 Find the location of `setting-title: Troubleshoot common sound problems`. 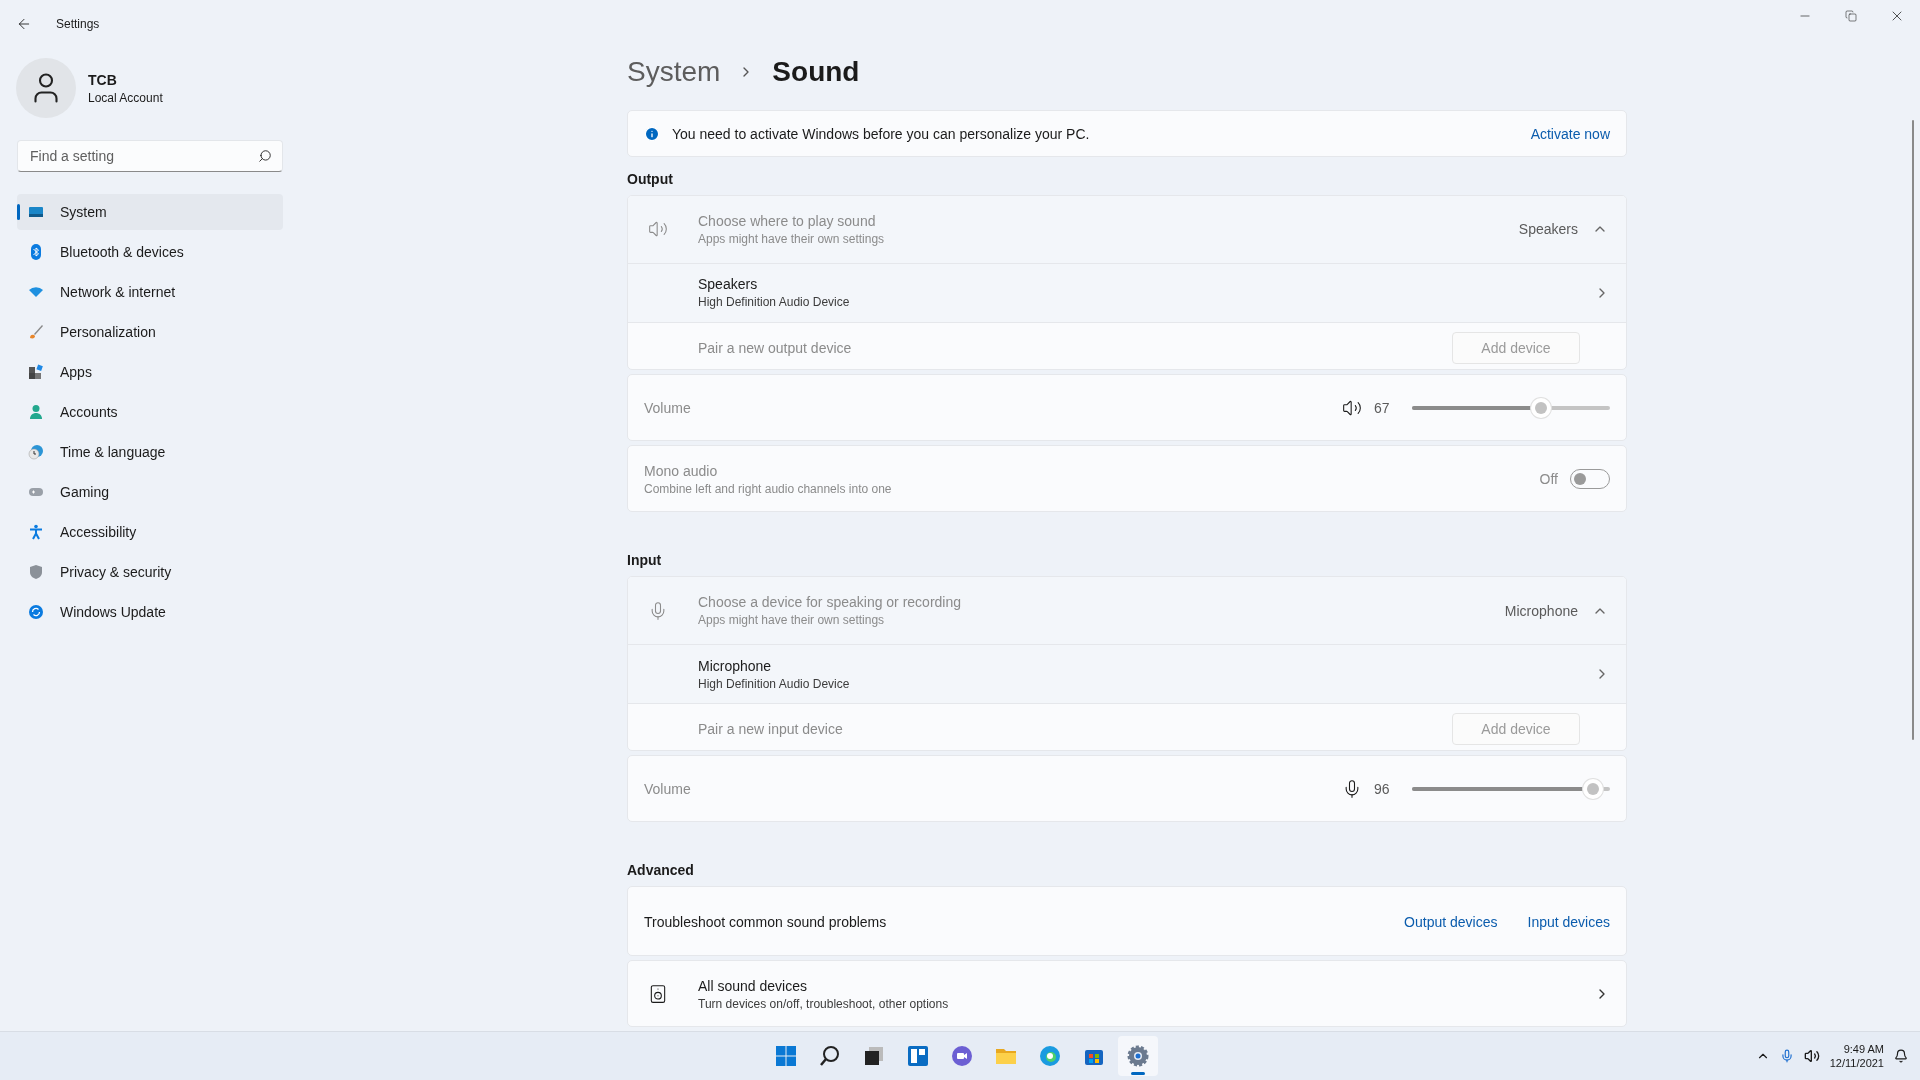

setting-title: Troubleshoot common sound problems is located at coordinates (766, 921).